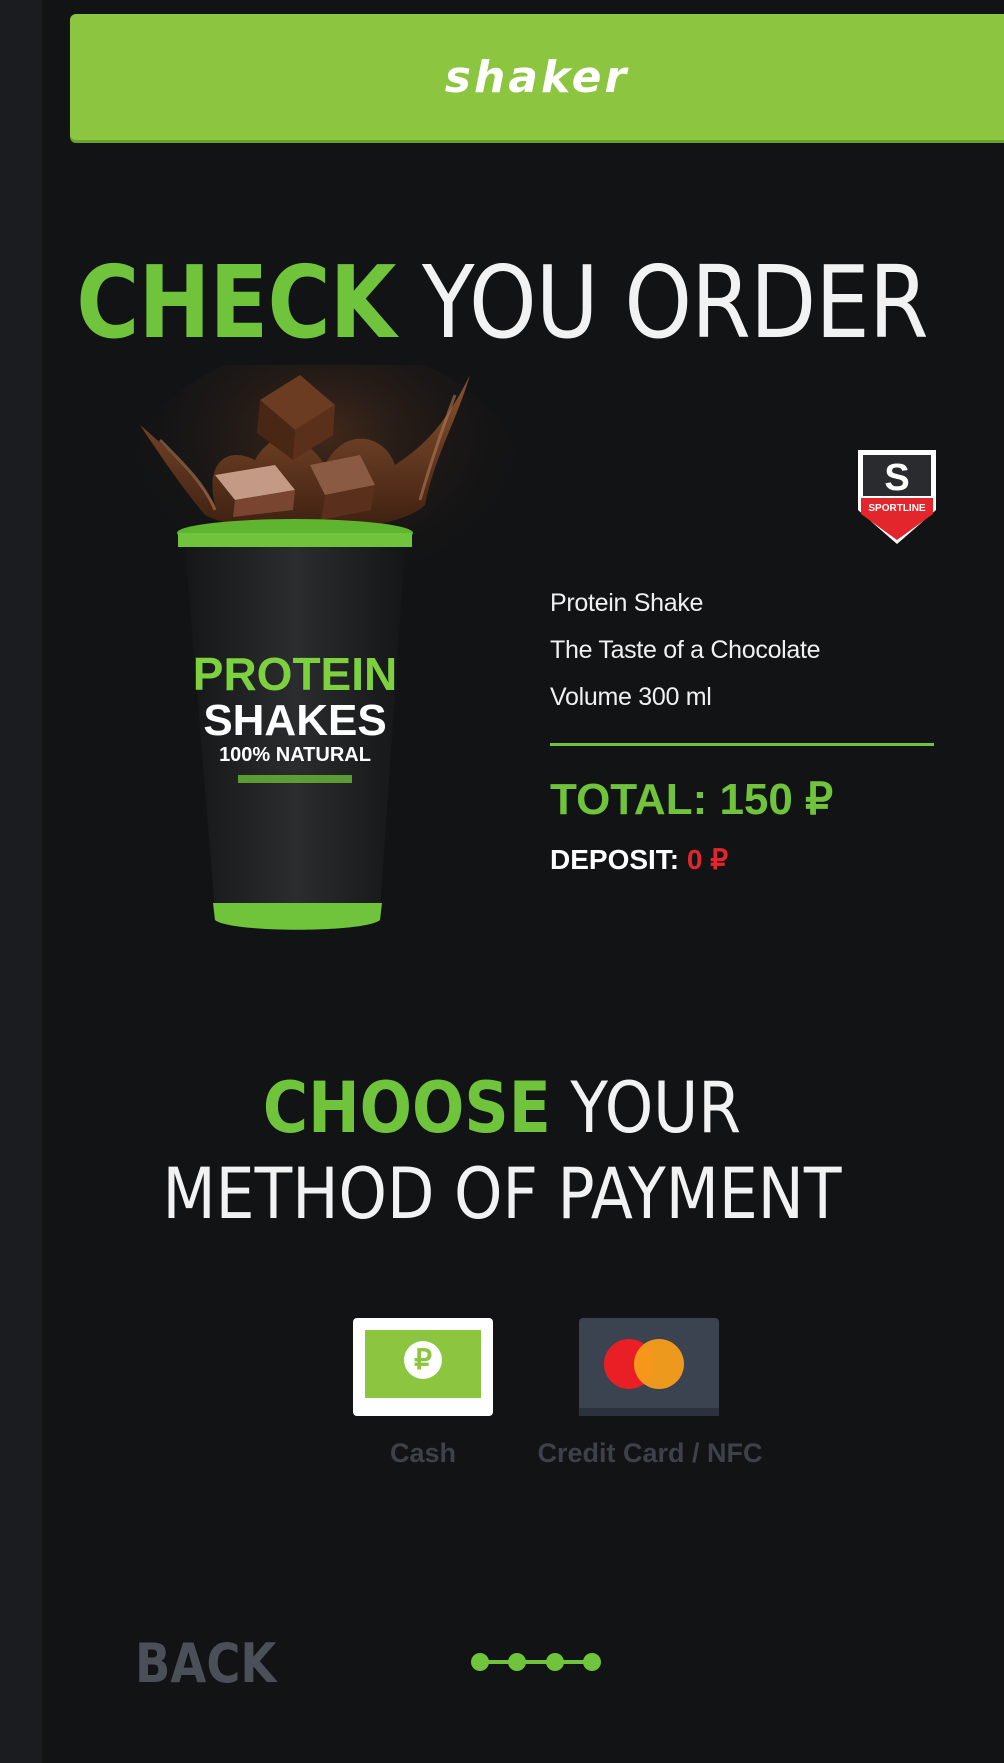  Describe the element at coordinates (406, 1108) in the screenshot. I see `payment-title-accent: CHOOSE` at that location.